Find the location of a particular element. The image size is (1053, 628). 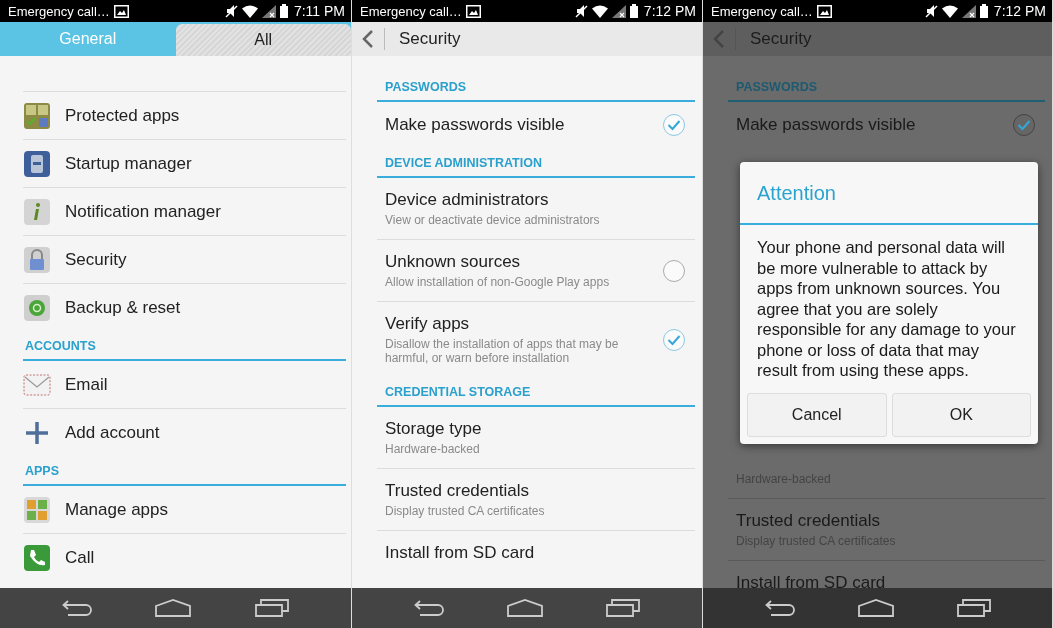

section-header: APPS is located at coordinates (184, 471).